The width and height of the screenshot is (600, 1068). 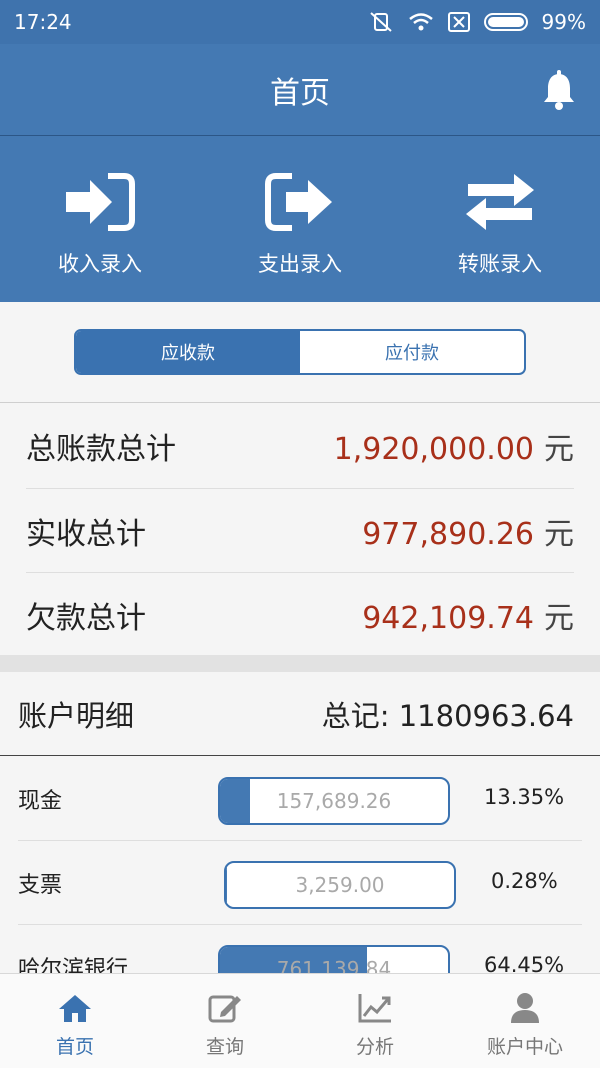 What do you see at coordinates (447, 715) in the screenshot?
I see `account-details-total: 总记: 1180963.64` at bounding box center [447, 715].